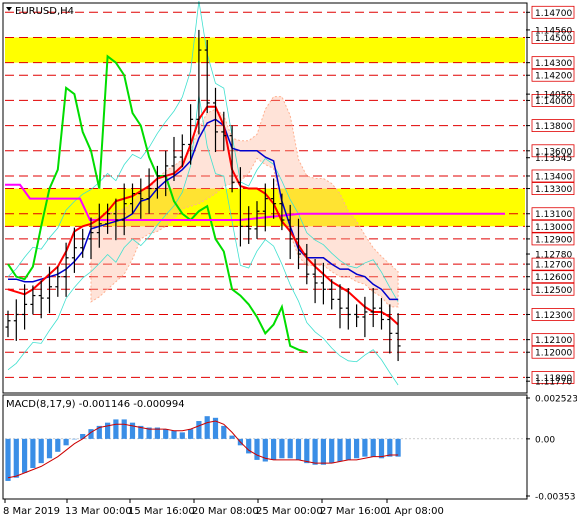  What do you see at coordinates (545, 440) in the screenshot?
I see `macd-tick-label: 0.00` at bounding box center [545, 440].